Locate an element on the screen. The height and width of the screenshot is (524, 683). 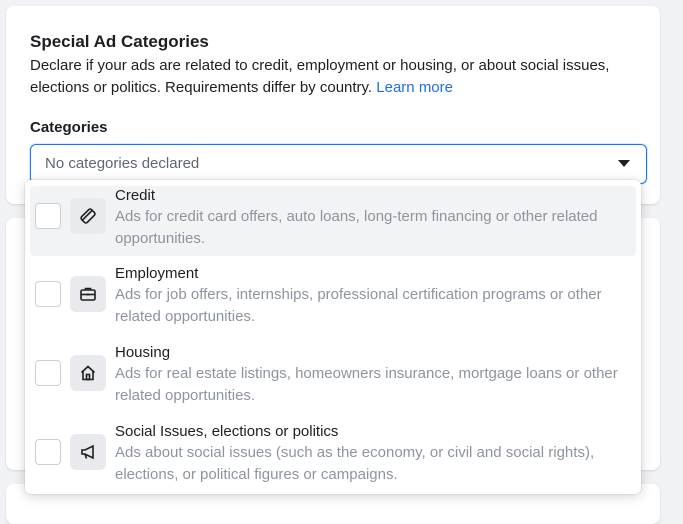
caret-down-icon is located at coordinates (624, 163).